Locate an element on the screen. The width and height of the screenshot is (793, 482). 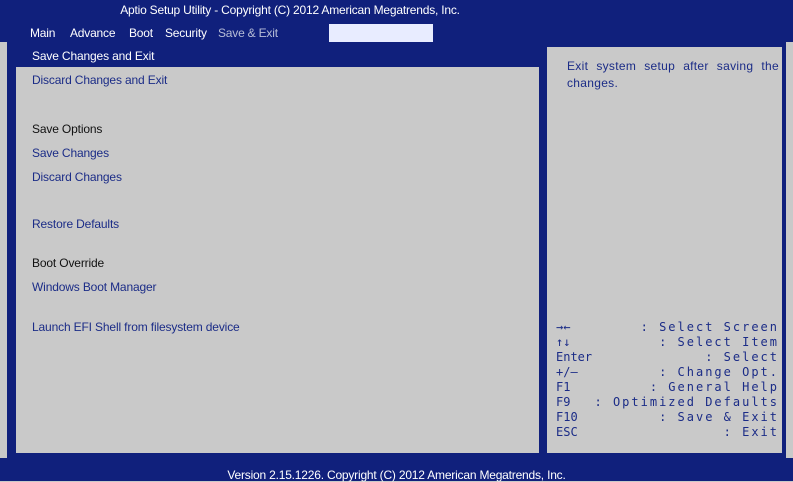
key-f10: F10 is located at coordinates (567, 417).